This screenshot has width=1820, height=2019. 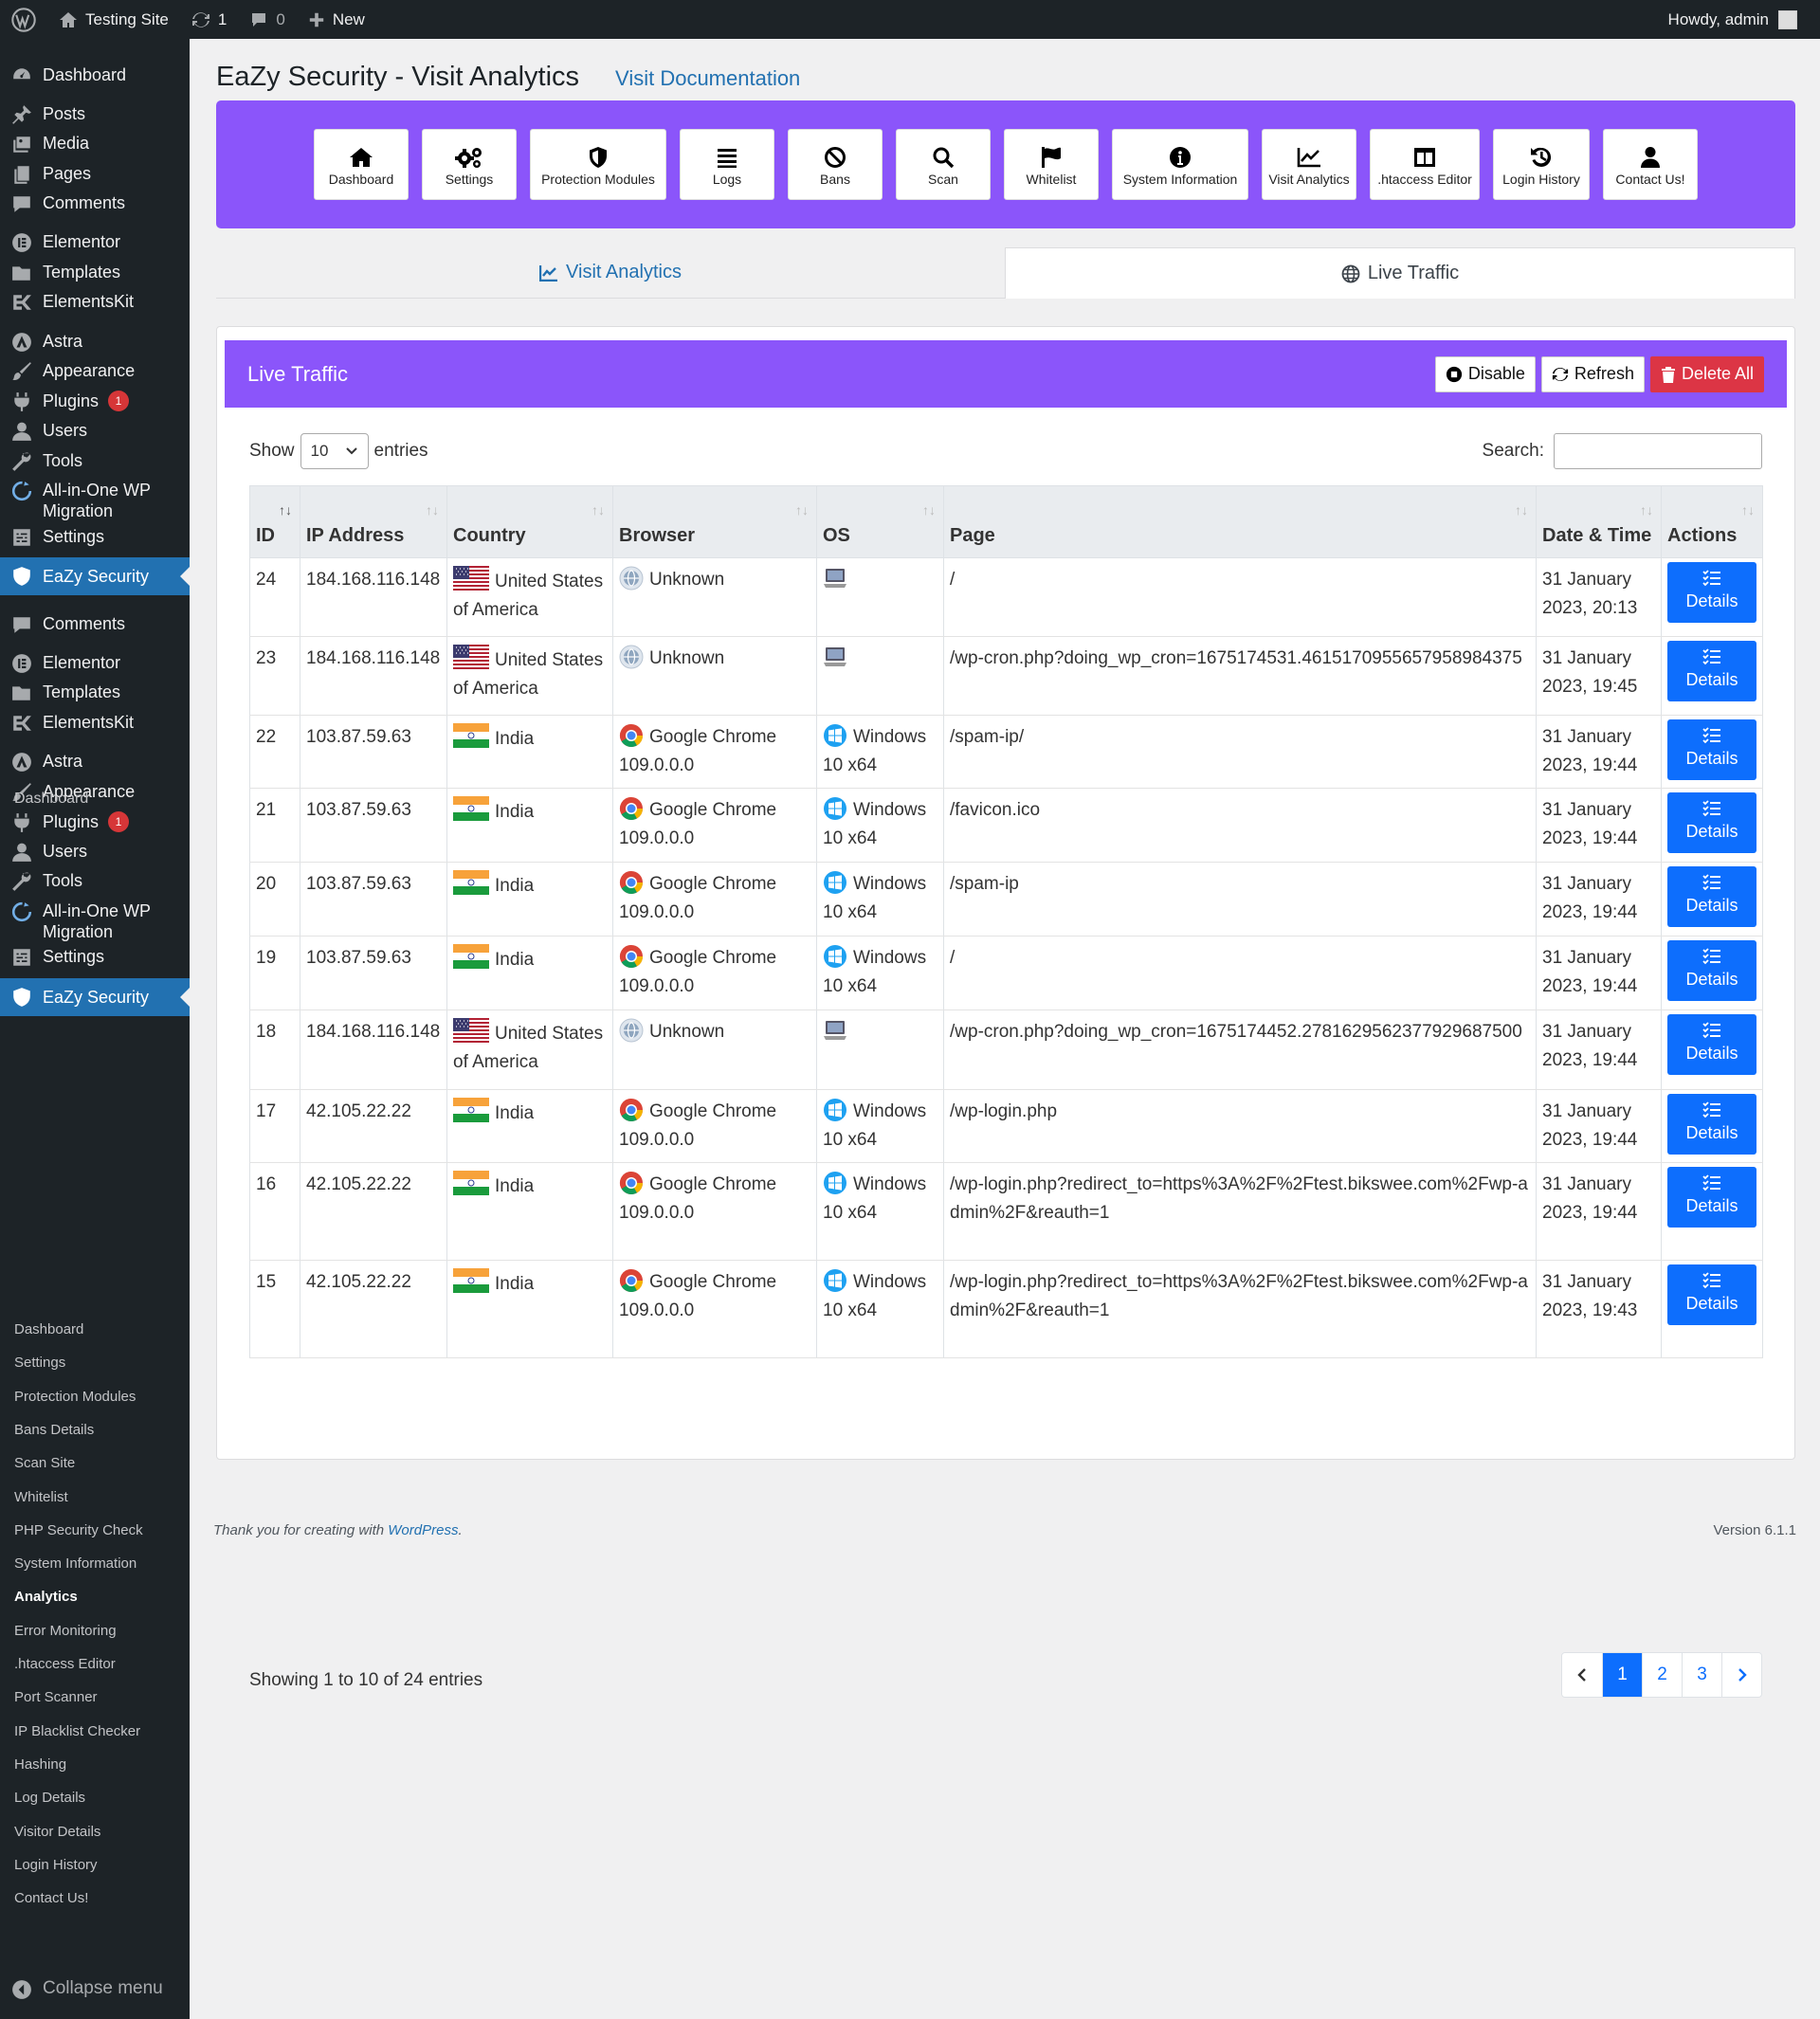 What do you see at coordinates (95, 1993) in the screenshot?
I see `collapse-menu-button: Collapse menu` at bounding box center [95, 1993].